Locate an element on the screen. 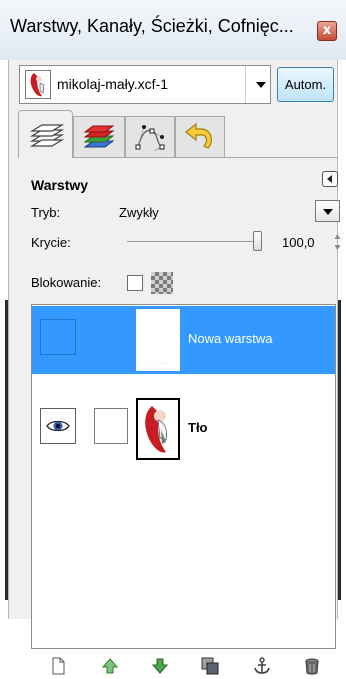  delete-layer-icon is located at coordinates (312, 666).